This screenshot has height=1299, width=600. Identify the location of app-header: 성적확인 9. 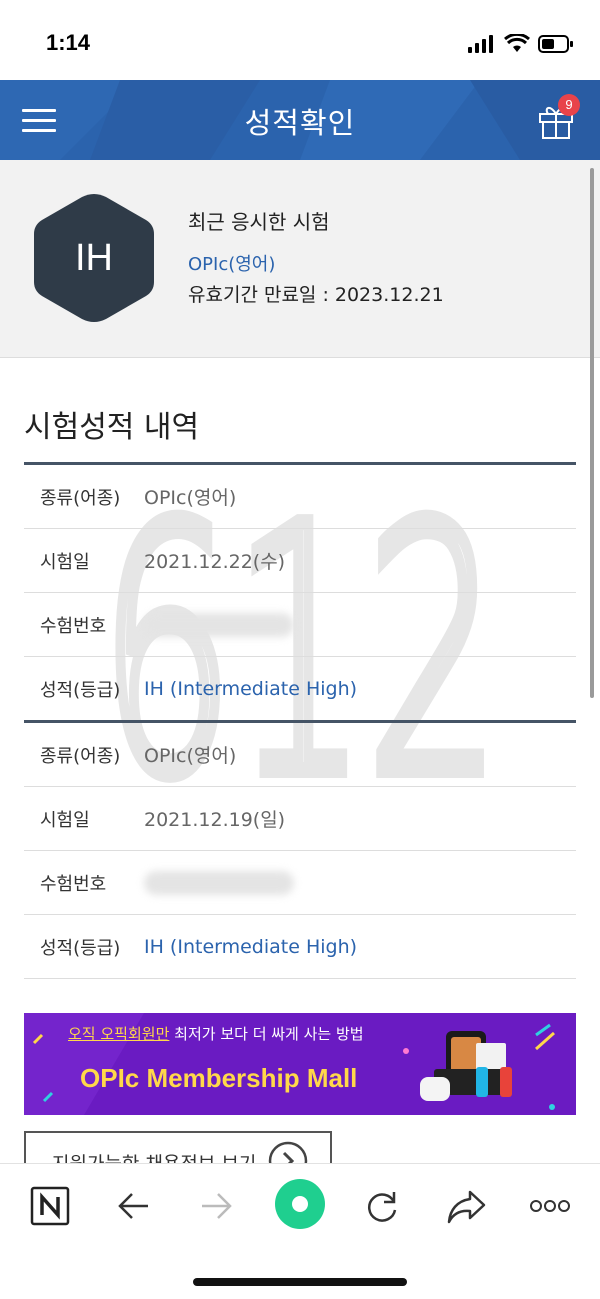
(300, 120).